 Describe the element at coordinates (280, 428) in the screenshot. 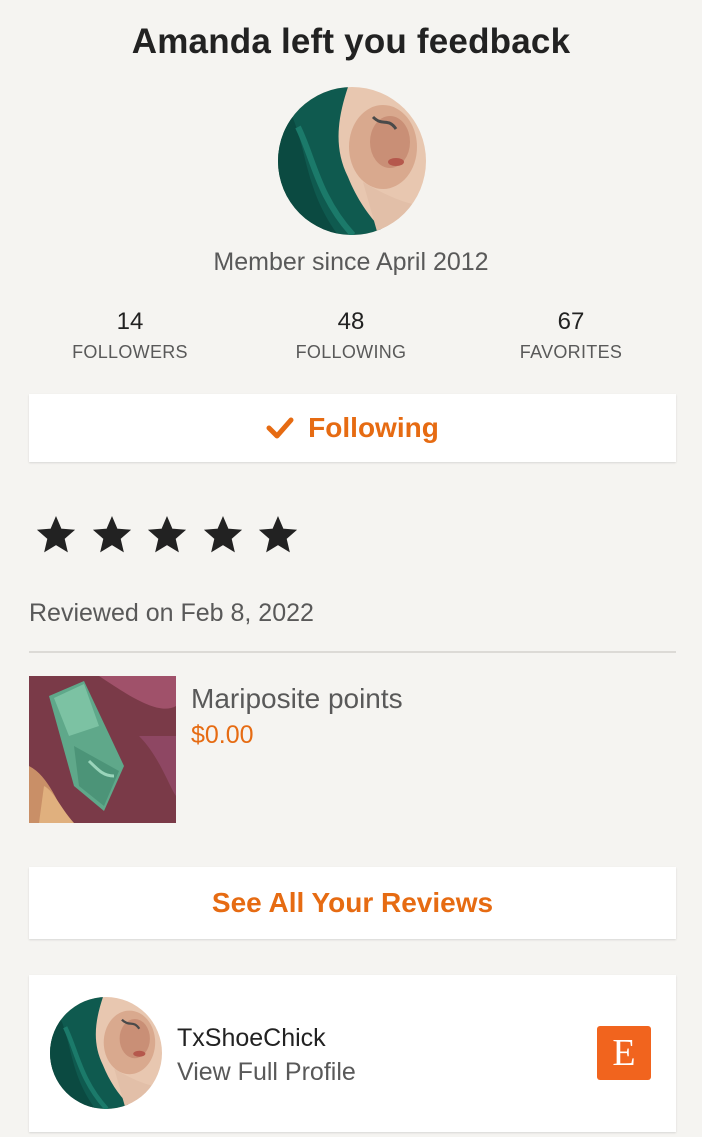

I see `checkmark-icon` at that location.